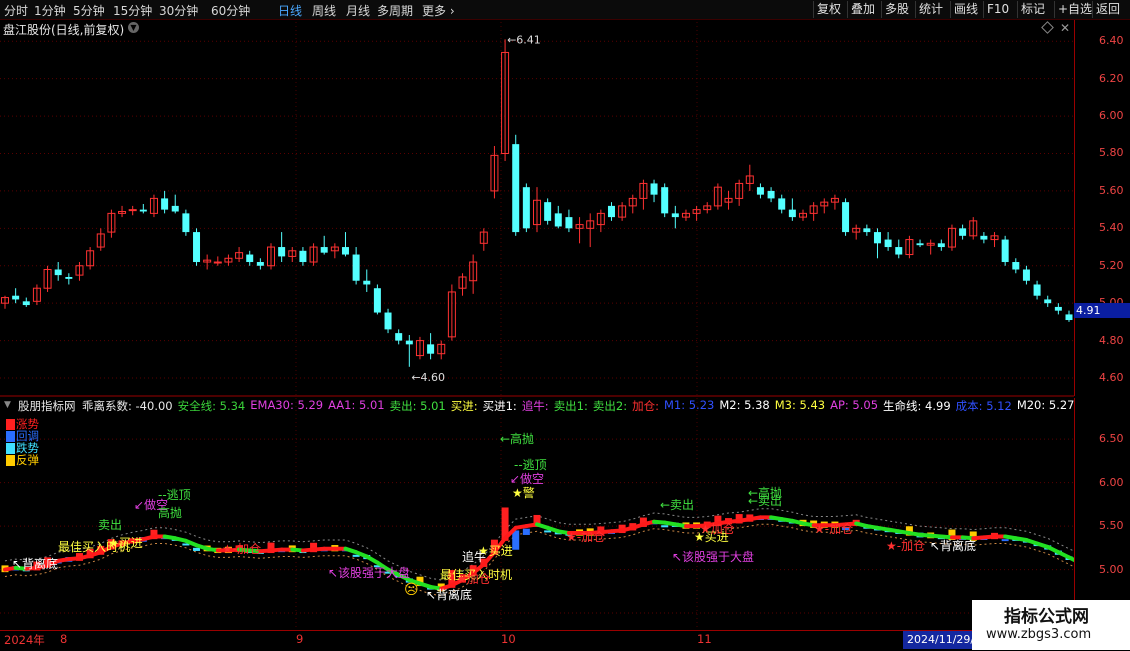  I want to click on price-tick-label: 6.20, so click(1111, 78).